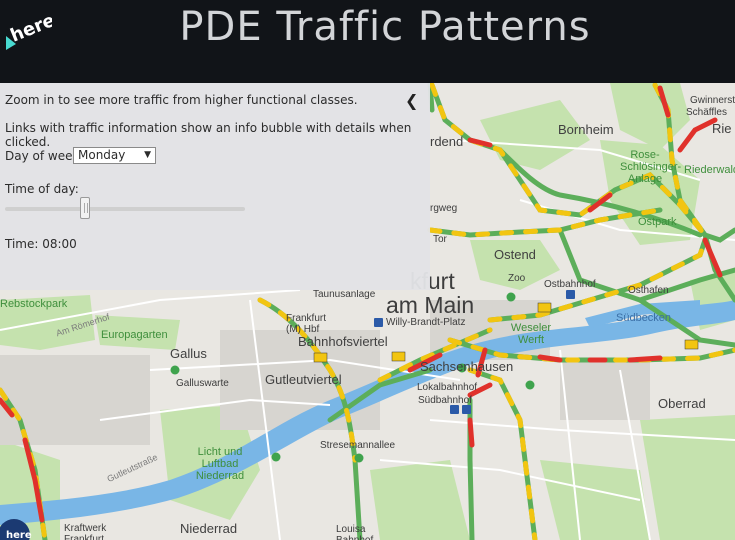 Image resolution: width=735 pixels, height=540 pixels. Describe the element at coordinates (343, 341) in the screenshot. I see `district-label-bahnhofsviertel: Bahnhofsviertel` at that location.